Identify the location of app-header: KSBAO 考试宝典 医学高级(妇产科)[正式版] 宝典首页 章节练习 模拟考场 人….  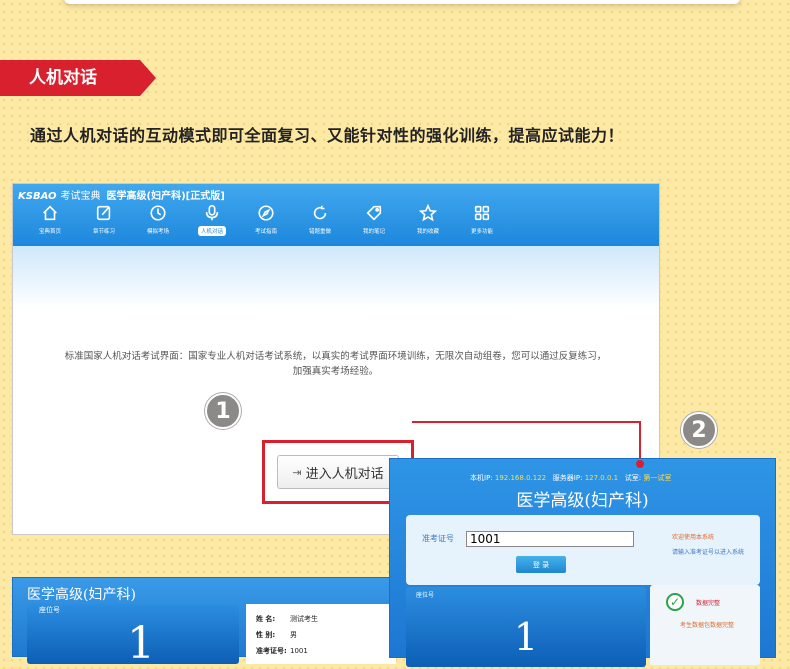
(336, 215).